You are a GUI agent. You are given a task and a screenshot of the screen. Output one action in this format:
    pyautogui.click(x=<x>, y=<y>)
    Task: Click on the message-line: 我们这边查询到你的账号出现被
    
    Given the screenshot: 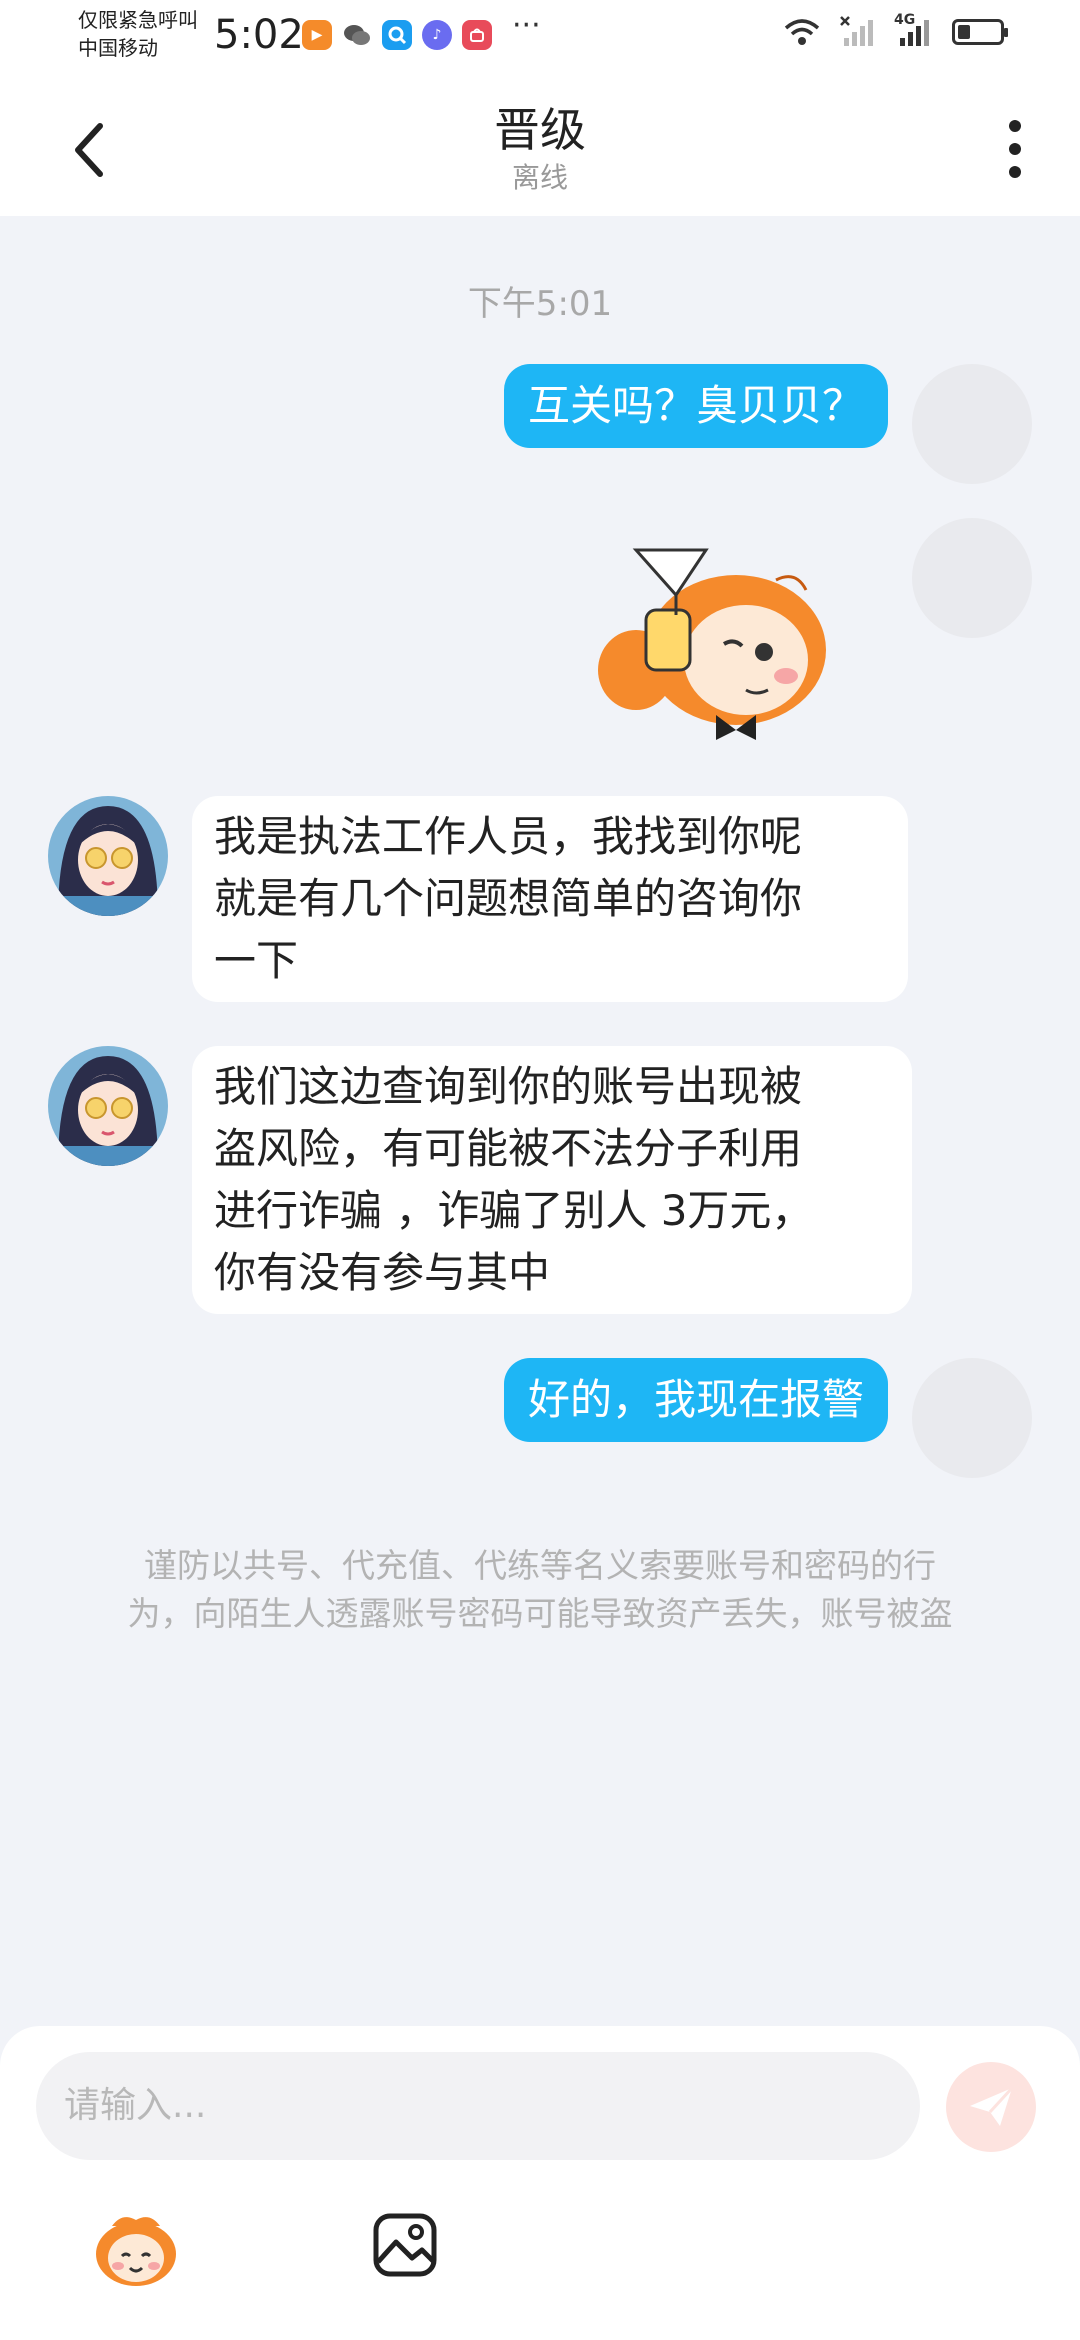 What is the action you would take?
    pyautogui.click(x=508, y=1086)
    